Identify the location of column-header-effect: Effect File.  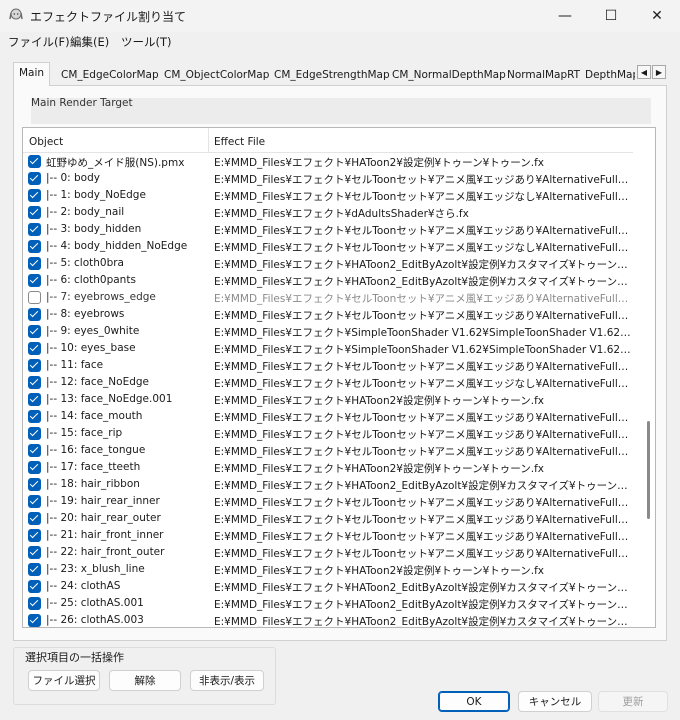
(239, 142).